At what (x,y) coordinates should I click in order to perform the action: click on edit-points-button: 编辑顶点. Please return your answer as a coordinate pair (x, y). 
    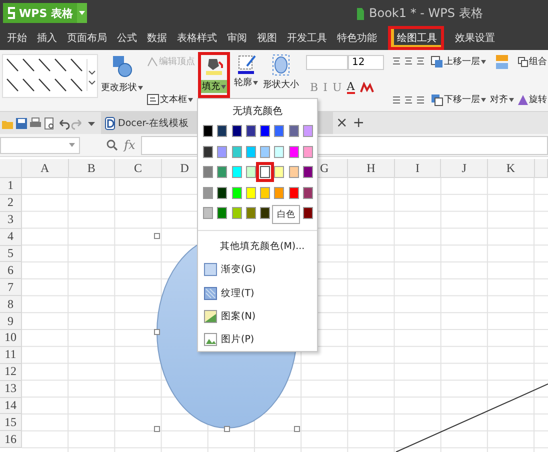
    Looking at the image, I should click on (171, 61).